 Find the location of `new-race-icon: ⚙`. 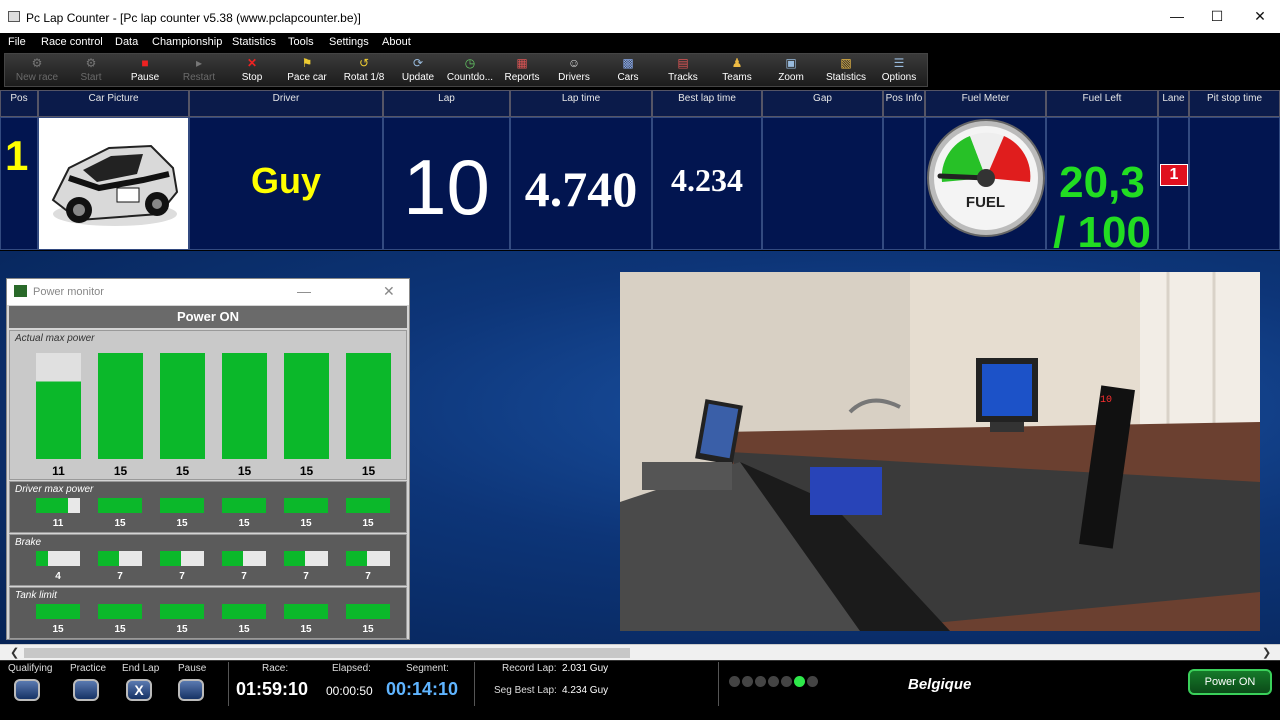

new-race-icon: ⚙ is located at coordinates (37, 63).